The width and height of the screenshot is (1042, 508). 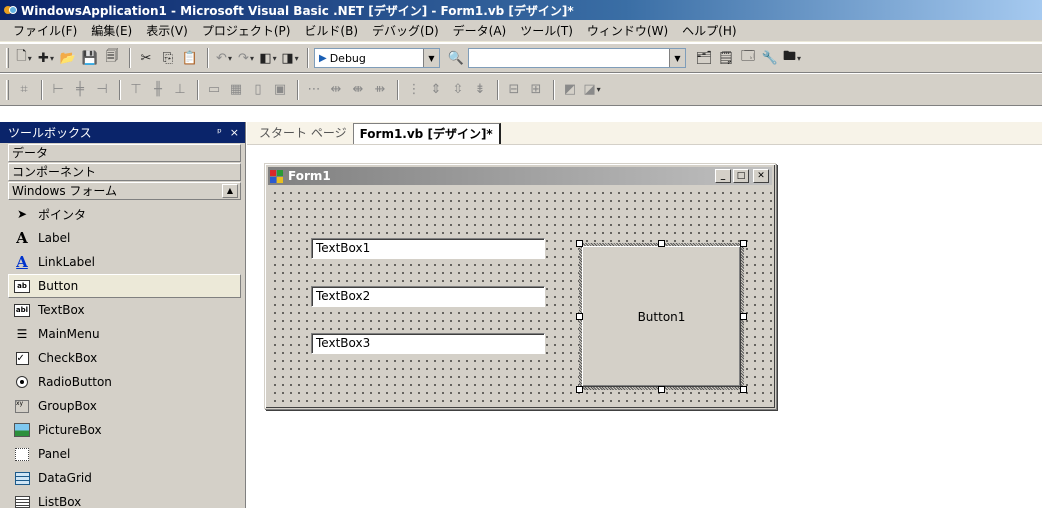 I want to click on find-in-files-icon: 🔍, so click(x=456, y=58).